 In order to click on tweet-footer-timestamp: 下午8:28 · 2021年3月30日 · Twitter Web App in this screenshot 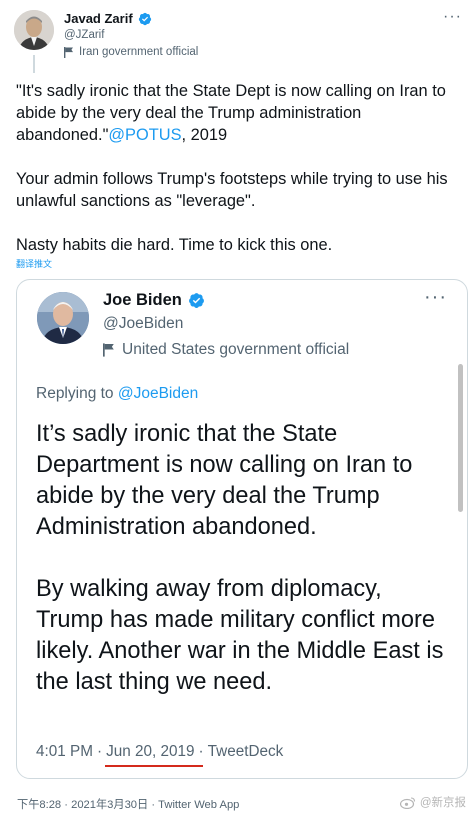, I will do `click(128, 804)`.